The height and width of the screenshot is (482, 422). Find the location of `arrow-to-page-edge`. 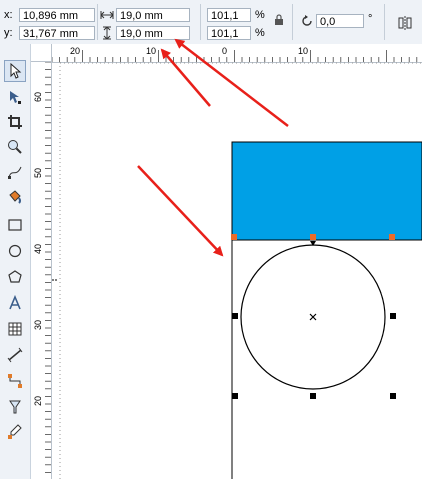

arrow-to-page-edge is located at coordinates (180, 211).